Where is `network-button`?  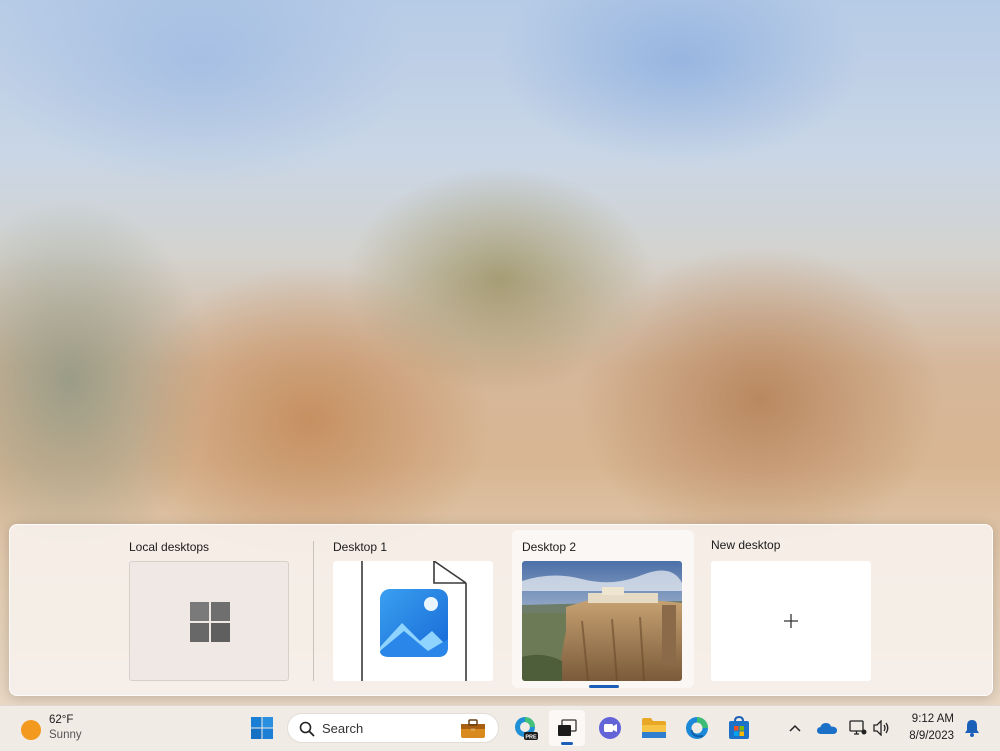
network-button is located at coordinates (858, 728).